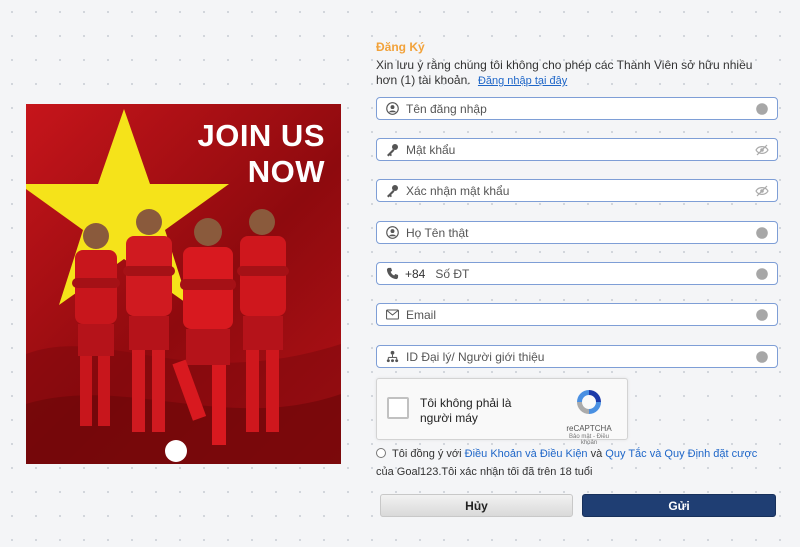  What do you see at coordinates (580, 315) in the screenshot?
I see `email-input: Email` at bounding box center [580, 315].